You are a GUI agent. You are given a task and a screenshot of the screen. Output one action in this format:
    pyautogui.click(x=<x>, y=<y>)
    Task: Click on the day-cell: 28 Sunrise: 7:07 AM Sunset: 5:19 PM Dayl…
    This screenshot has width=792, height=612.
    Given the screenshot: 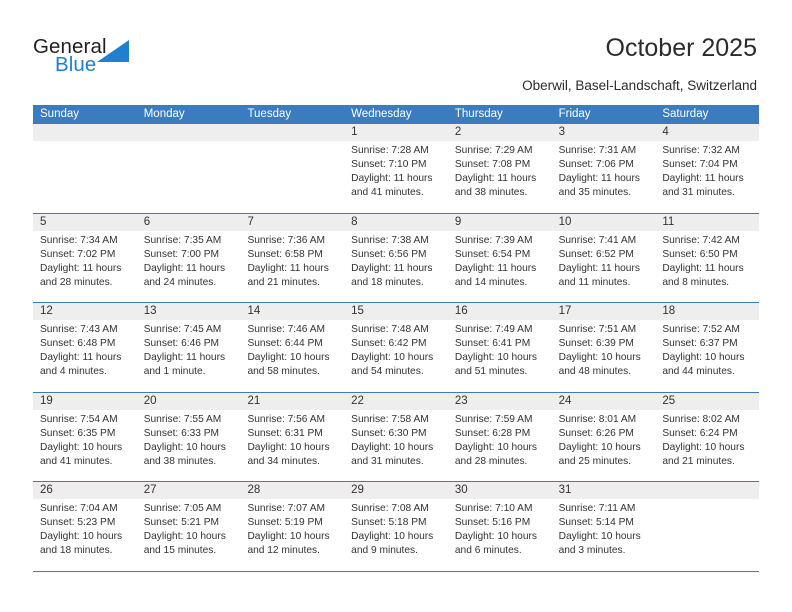 What is the action you would take?
    pyautogui.click(x=292, y=526)
    